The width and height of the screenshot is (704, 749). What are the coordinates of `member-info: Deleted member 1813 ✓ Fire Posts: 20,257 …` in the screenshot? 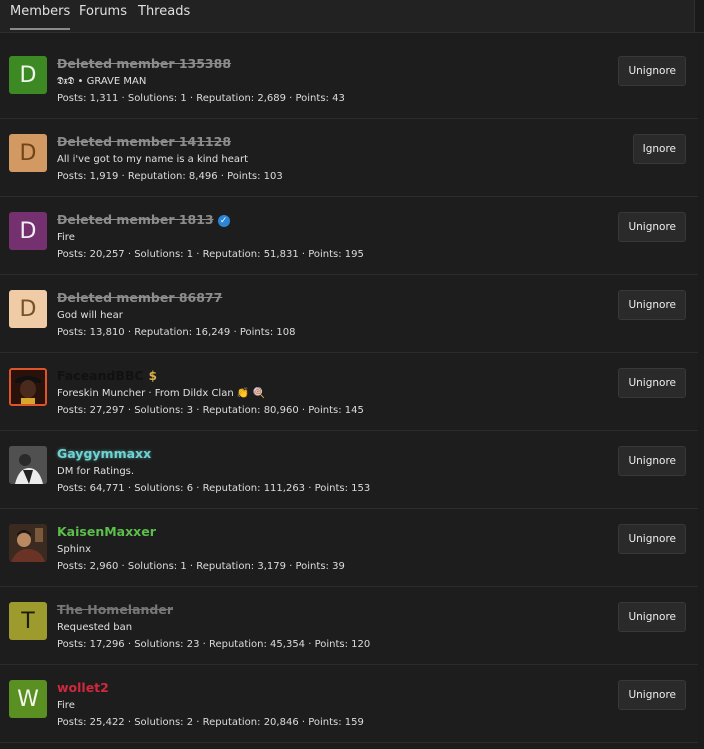 It's located at (317, 236).